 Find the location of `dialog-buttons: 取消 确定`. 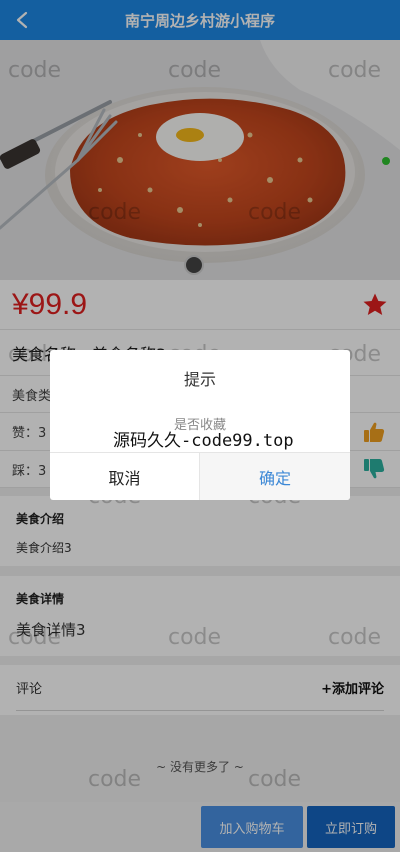

dialog-buttons: 取消 确定 is located at coordinates (200, 476).